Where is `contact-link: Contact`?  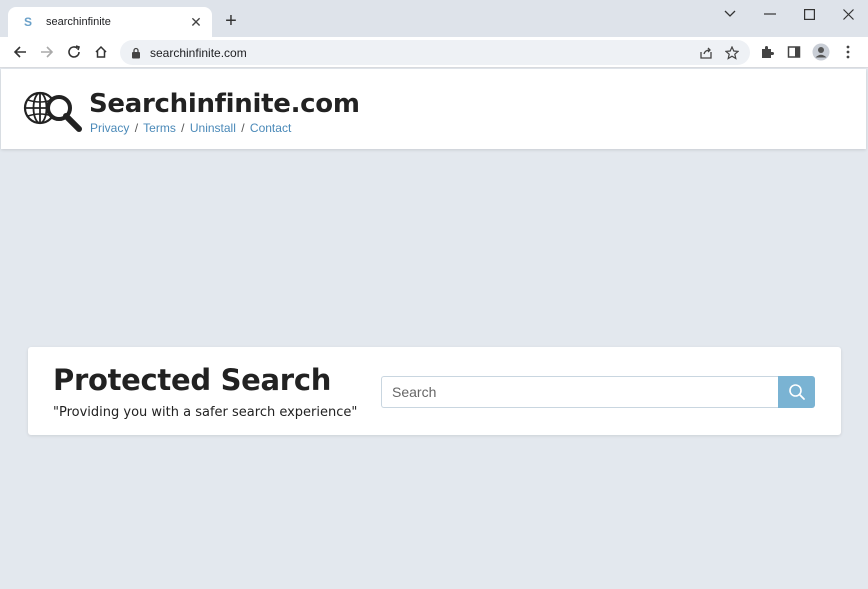 contact-link: Contact is located at coordinates (270, 128).